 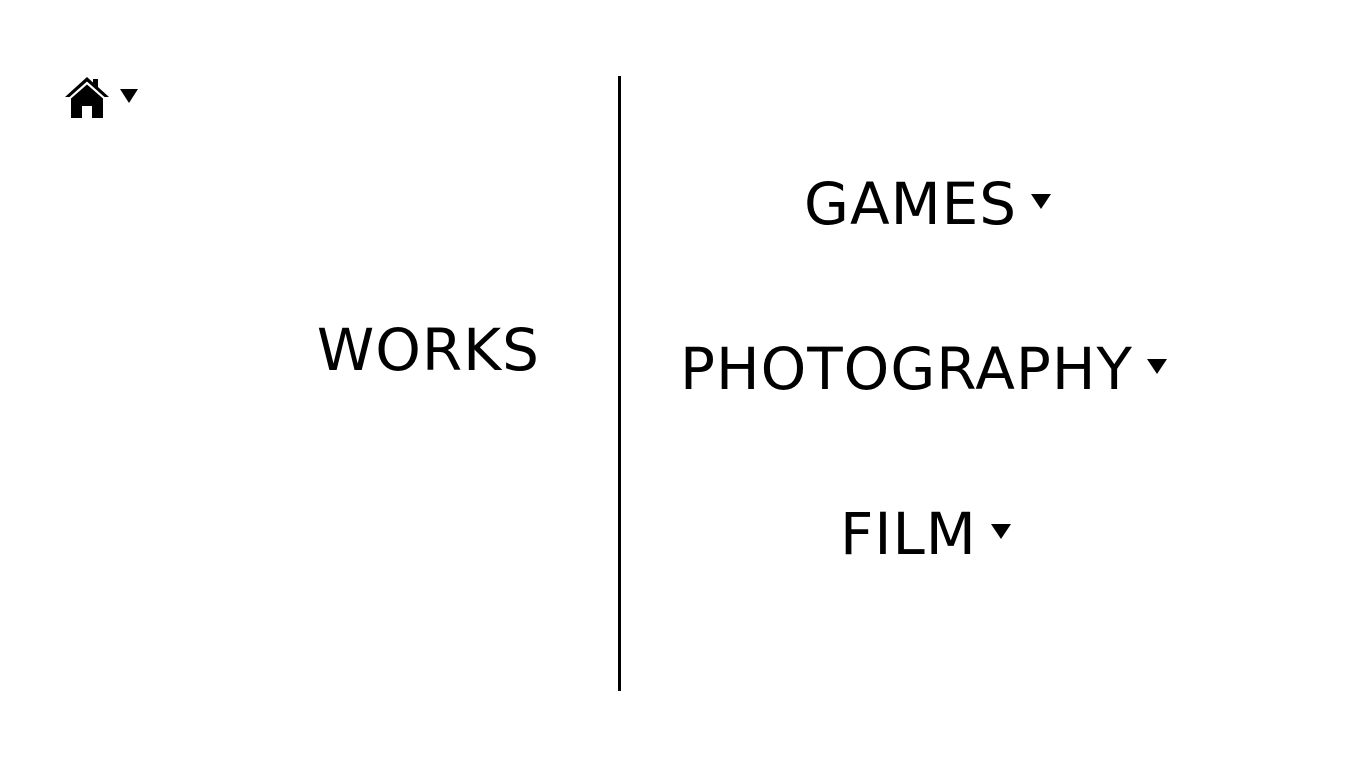 I want to click on menu-item-film: FILM, so click(x=925, y=534).